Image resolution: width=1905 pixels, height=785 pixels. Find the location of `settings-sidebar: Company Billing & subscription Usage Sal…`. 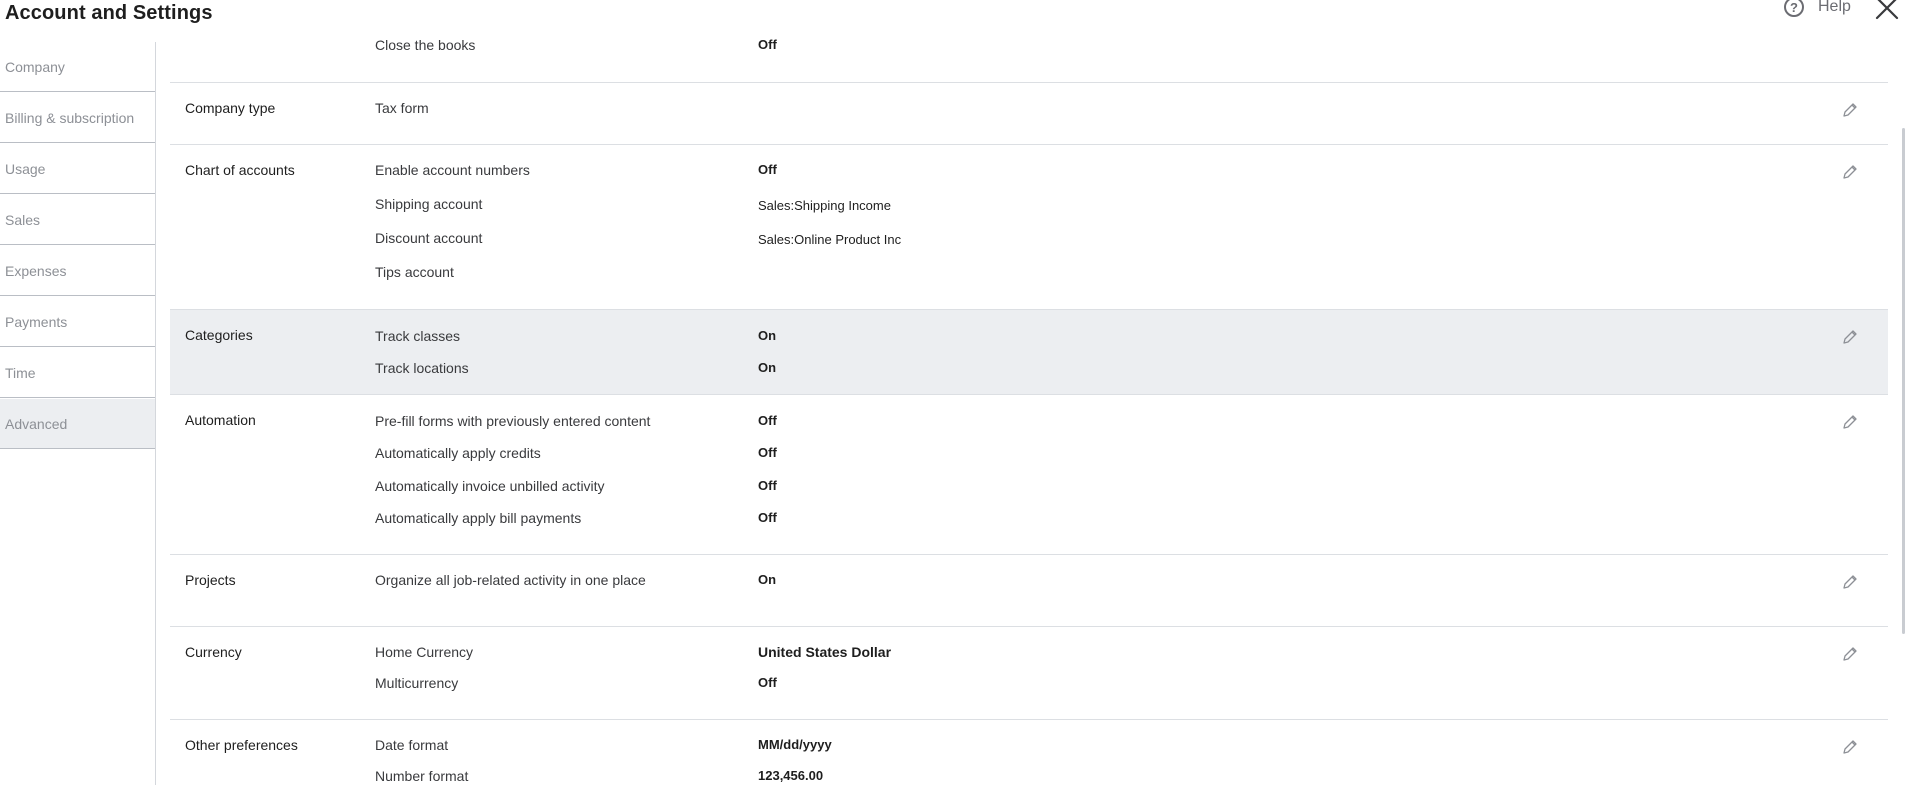

settings-sidebar: Company Billing & subscription Usage Sal… is located at coordinates (78, 413).